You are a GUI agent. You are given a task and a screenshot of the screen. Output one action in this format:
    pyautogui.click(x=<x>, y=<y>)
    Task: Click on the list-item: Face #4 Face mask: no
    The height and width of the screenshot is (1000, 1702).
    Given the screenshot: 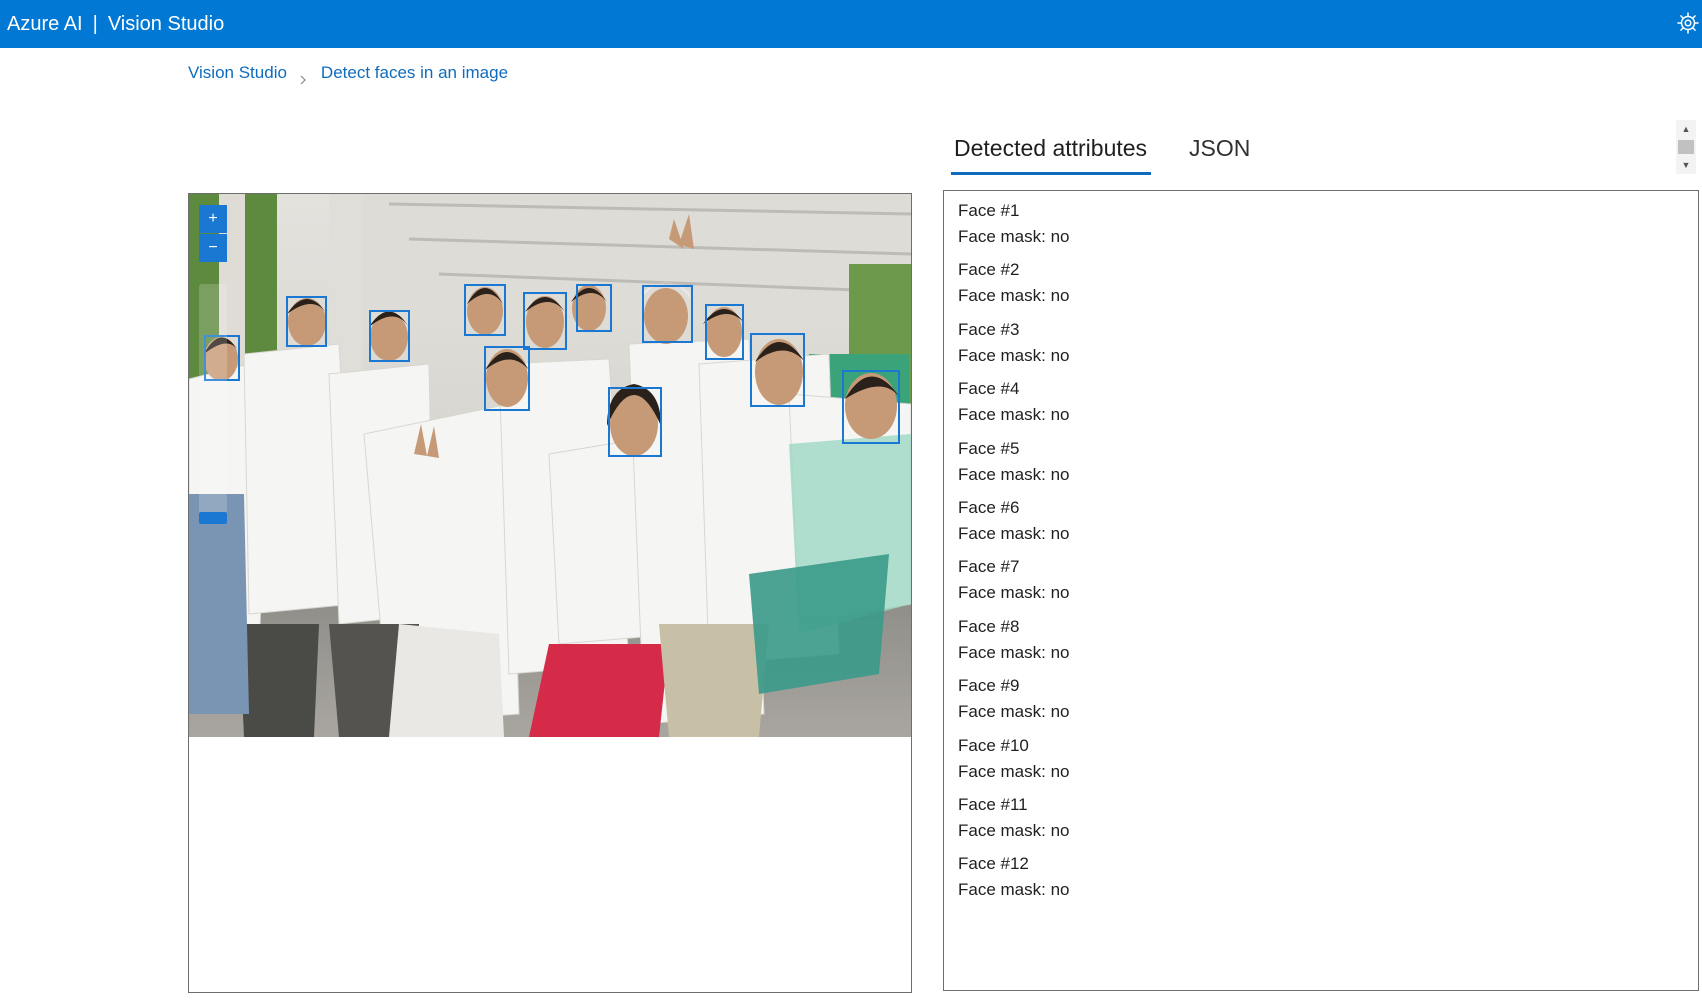 What is the action you would take?
    pyautogui.click(x=1328, y=405)
    